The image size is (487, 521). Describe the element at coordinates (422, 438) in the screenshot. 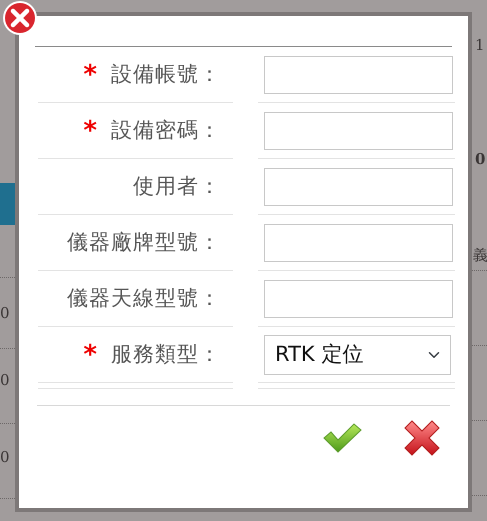

I see `cancel-button` at that location.